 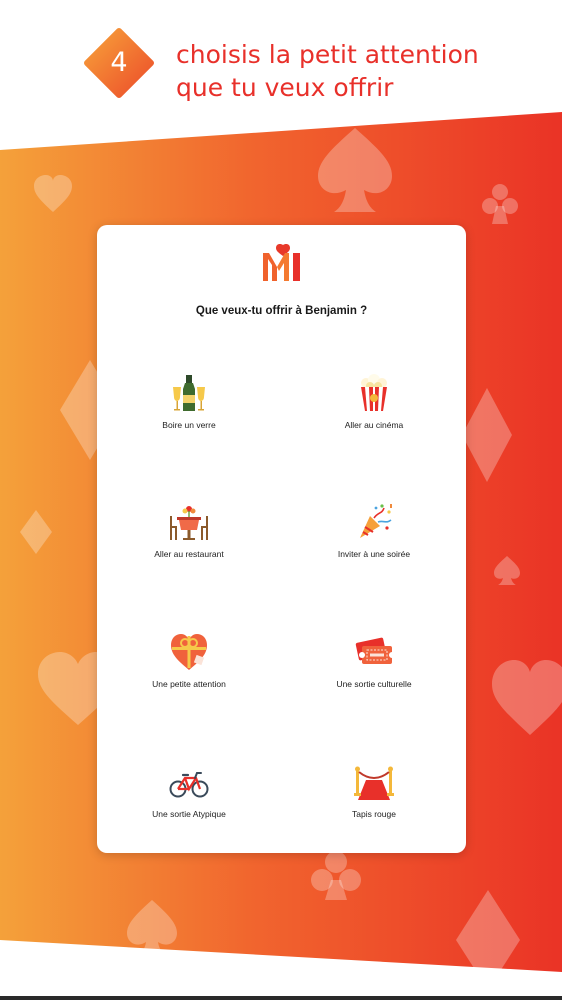 I want to click on restaurant-icon, so click(x=189, y=523).